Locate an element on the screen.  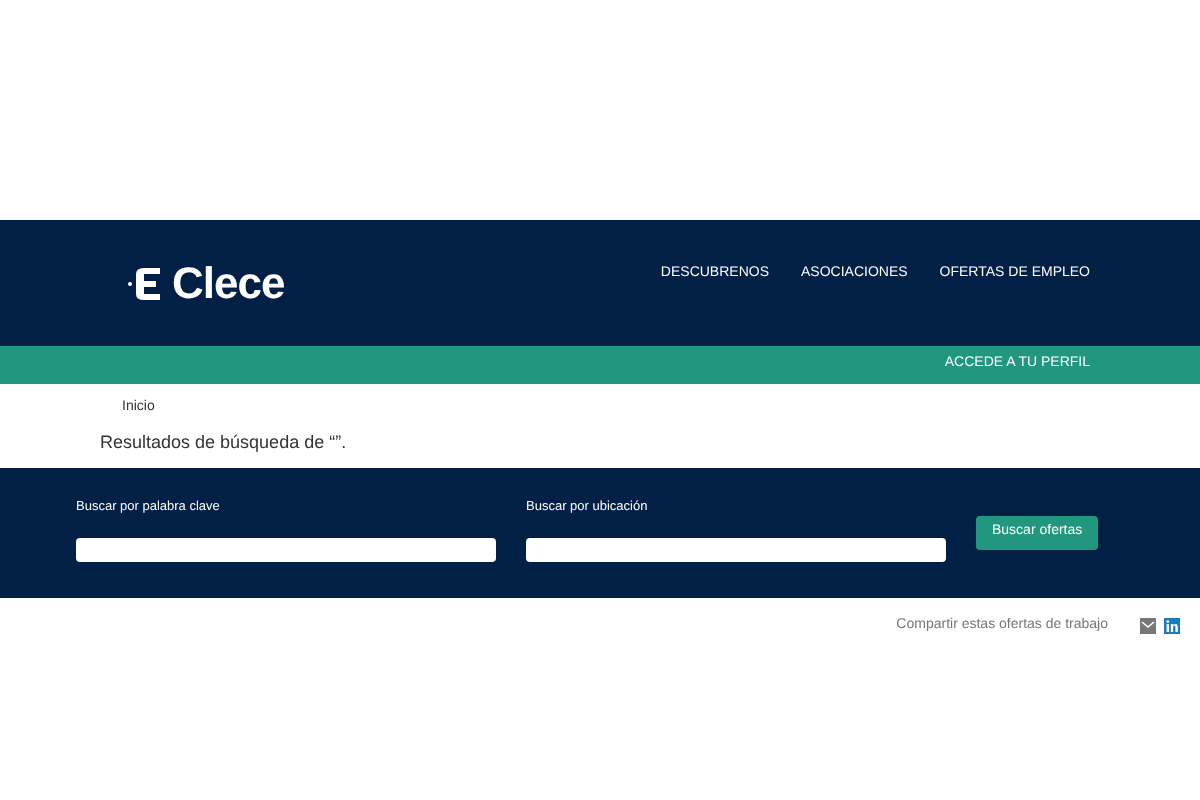
linkedin-icon is located at coordinates (1172, 626).